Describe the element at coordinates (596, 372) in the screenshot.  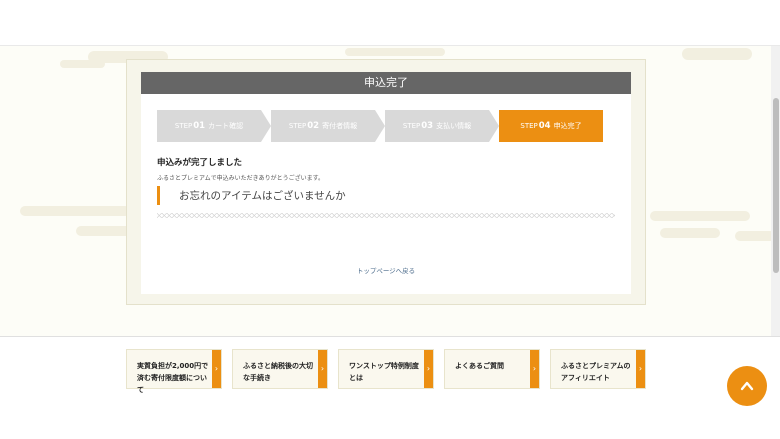
I see `footer-link-label: ふるさとプレミアムのアフィリエイト` at that location.